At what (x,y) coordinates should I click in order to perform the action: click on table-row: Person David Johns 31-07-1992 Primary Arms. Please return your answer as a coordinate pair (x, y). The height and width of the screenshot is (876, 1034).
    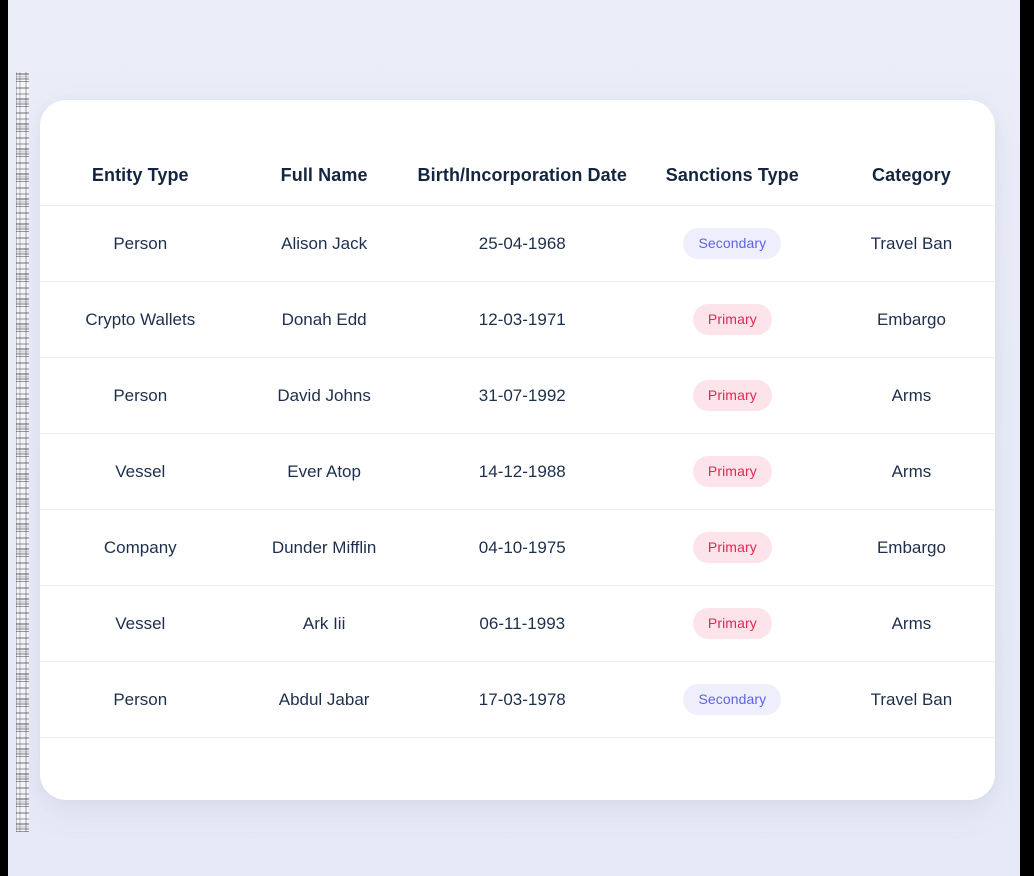
    Looking at the image, I should click on (517, 395).